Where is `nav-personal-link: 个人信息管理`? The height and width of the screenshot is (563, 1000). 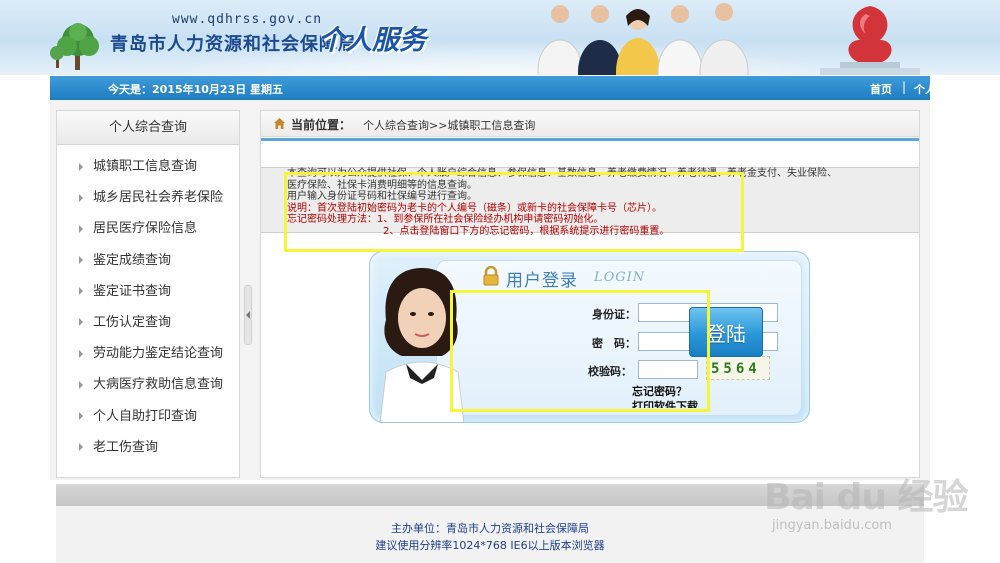
nav-personal-link: 个人信息管理 is located at coordinates (947, 89).